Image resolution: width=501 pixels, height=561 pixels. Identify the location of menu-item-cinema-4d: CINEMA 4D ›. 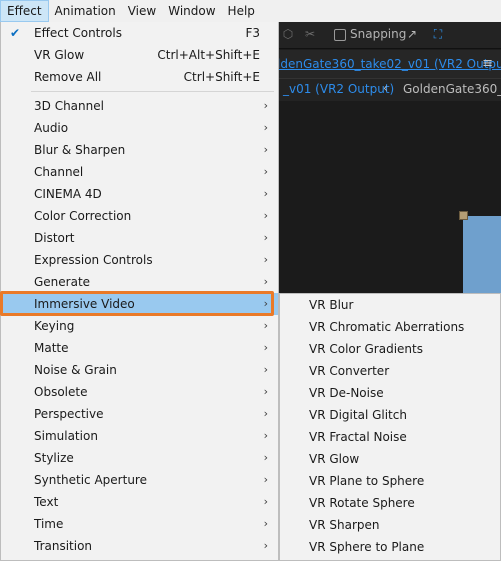
(139, 194).